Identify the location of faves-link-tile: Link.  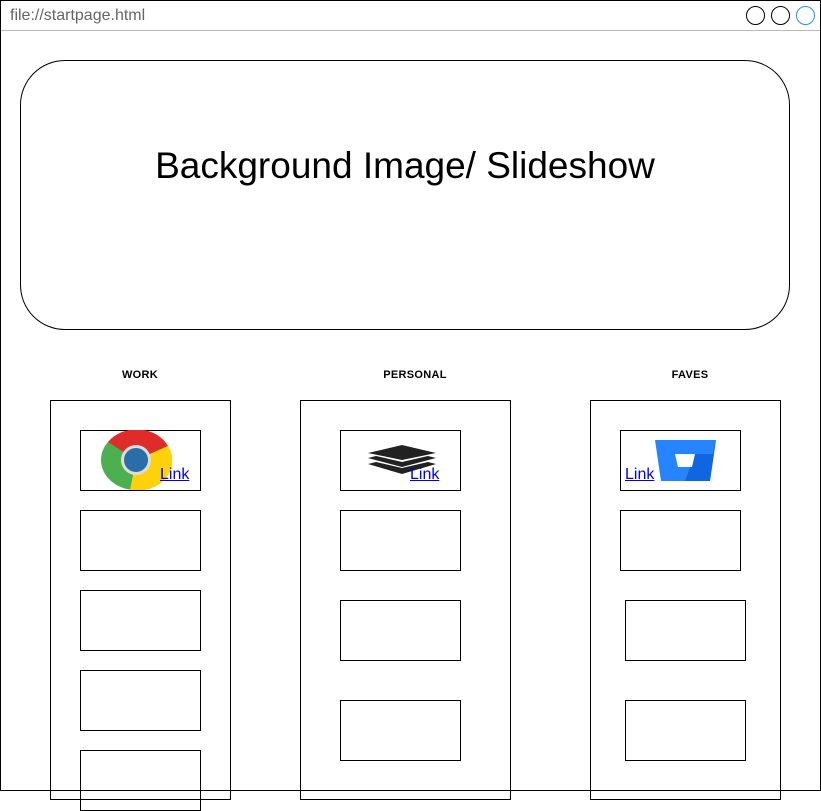
(680, 460).